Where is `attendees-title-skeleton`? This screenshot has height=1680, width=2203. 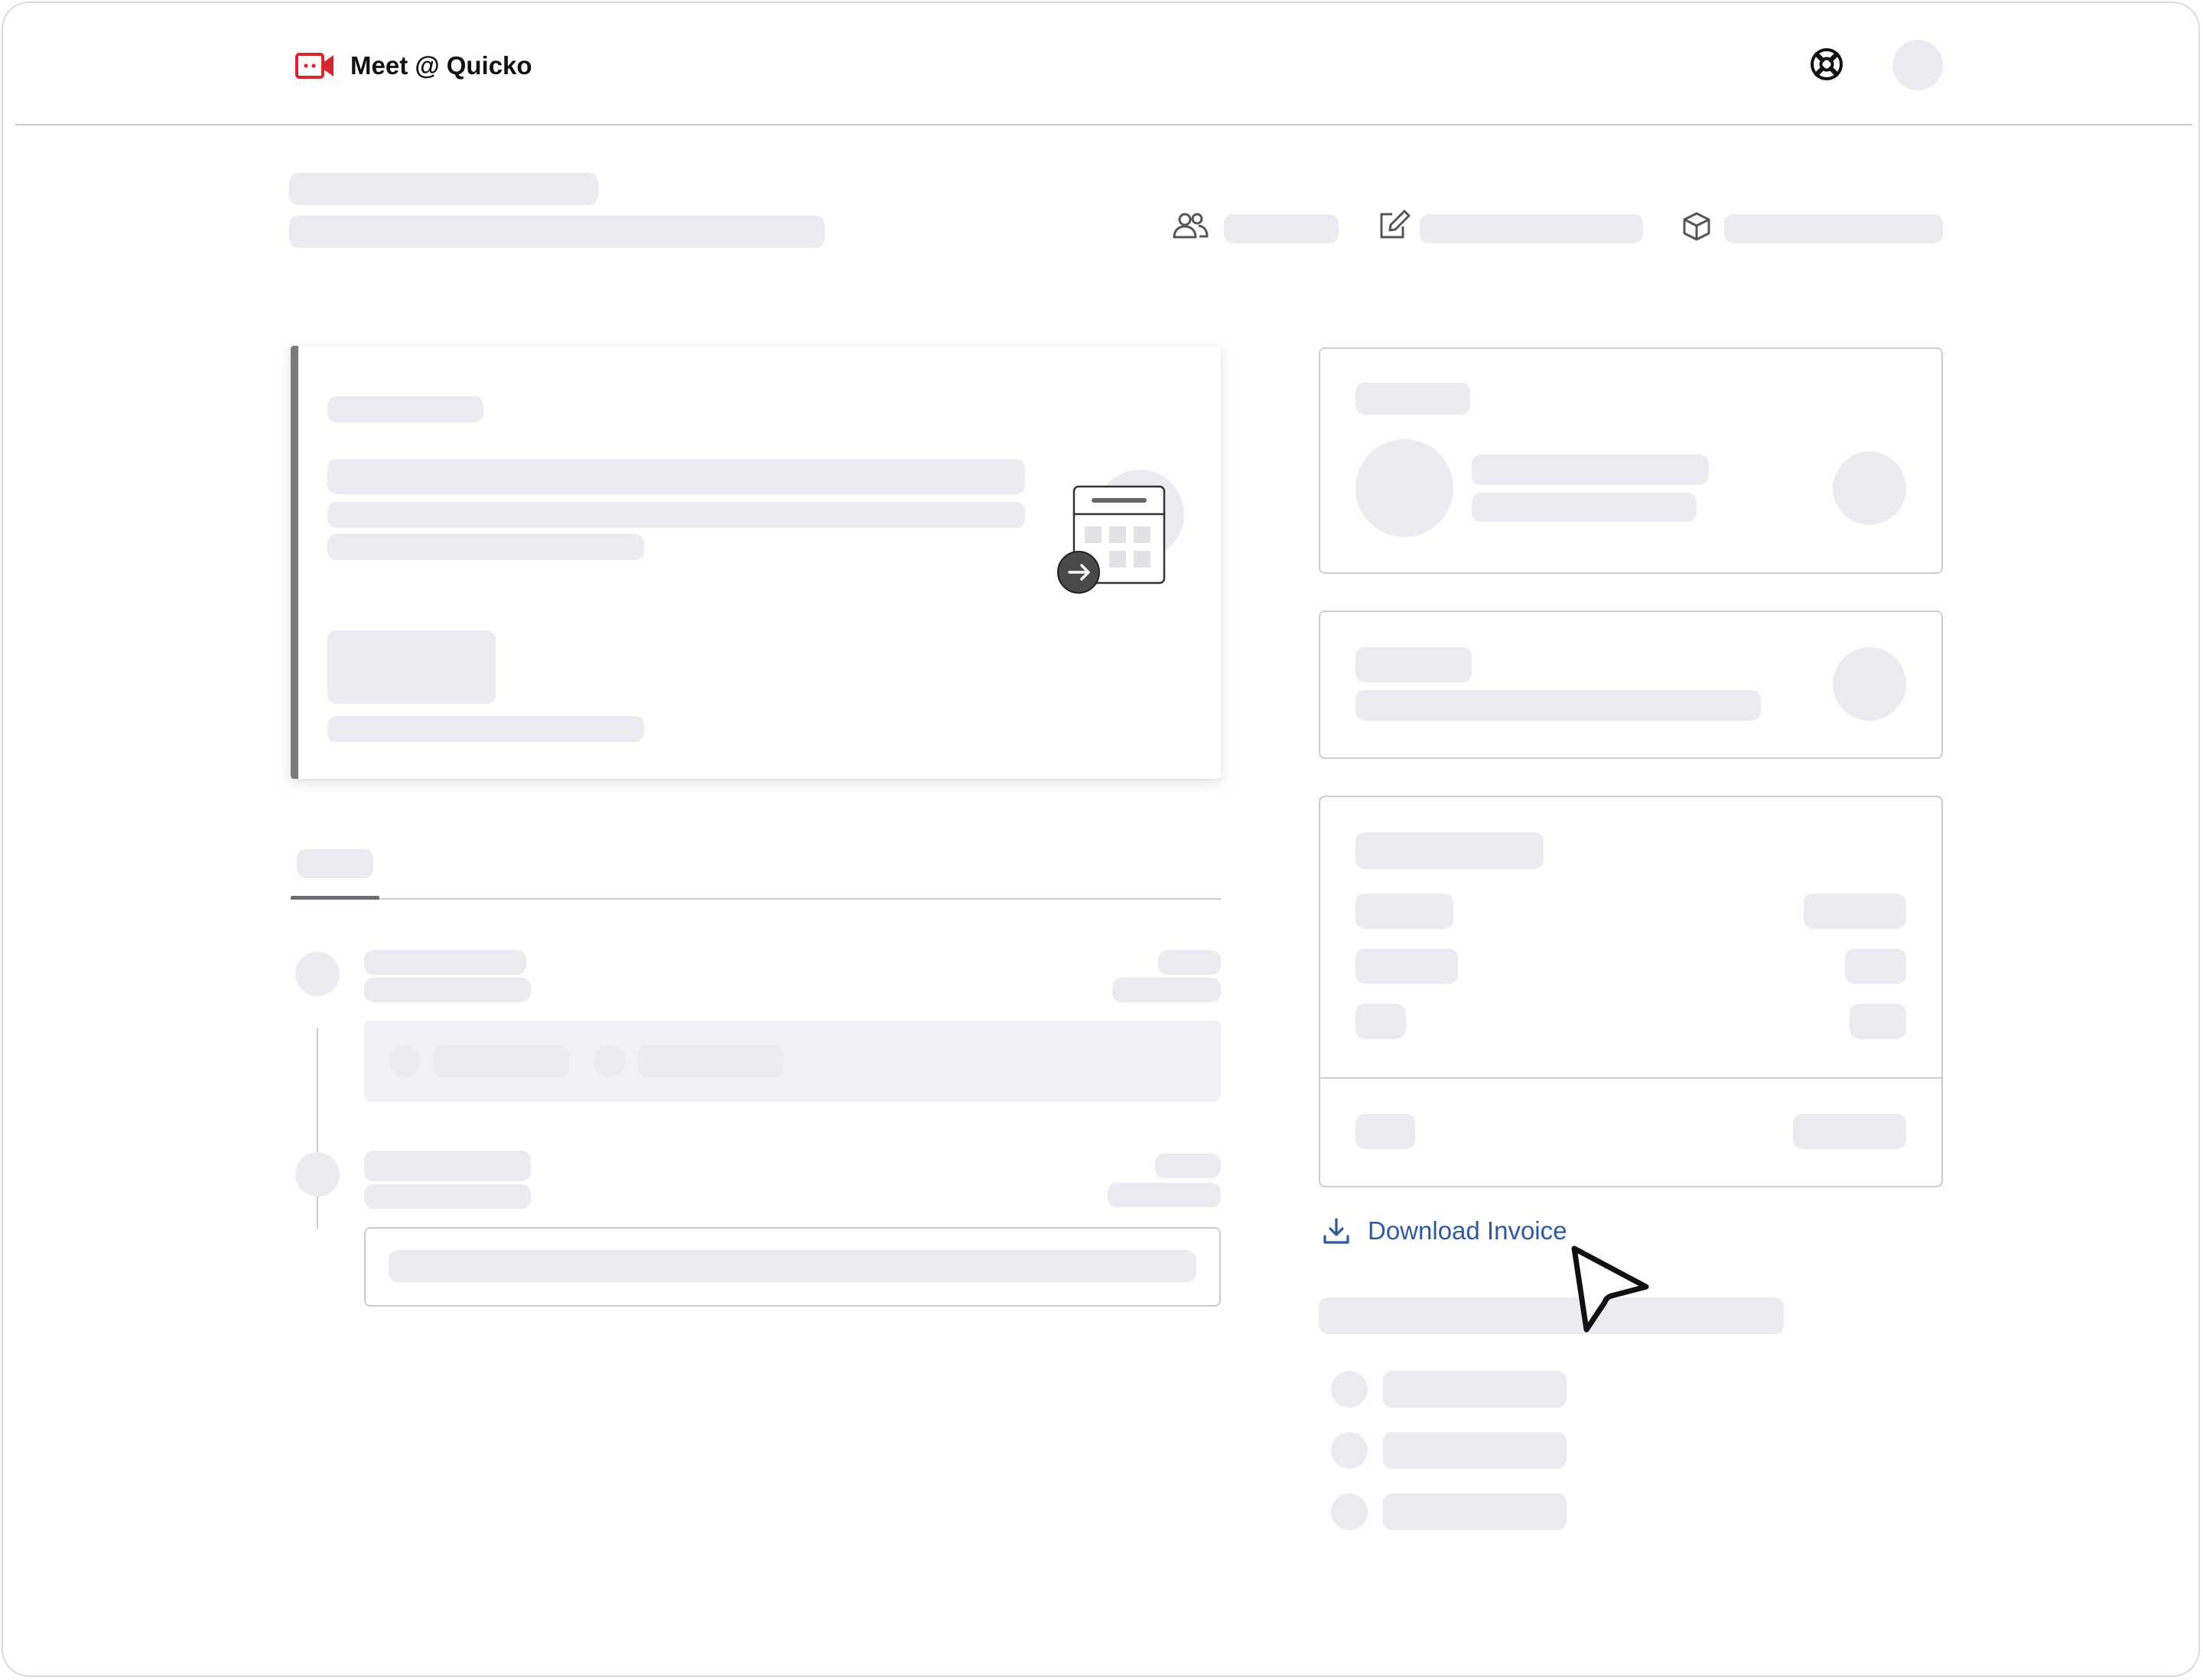
attendees-title-skeleton is located at coordinates (1551, 1315).